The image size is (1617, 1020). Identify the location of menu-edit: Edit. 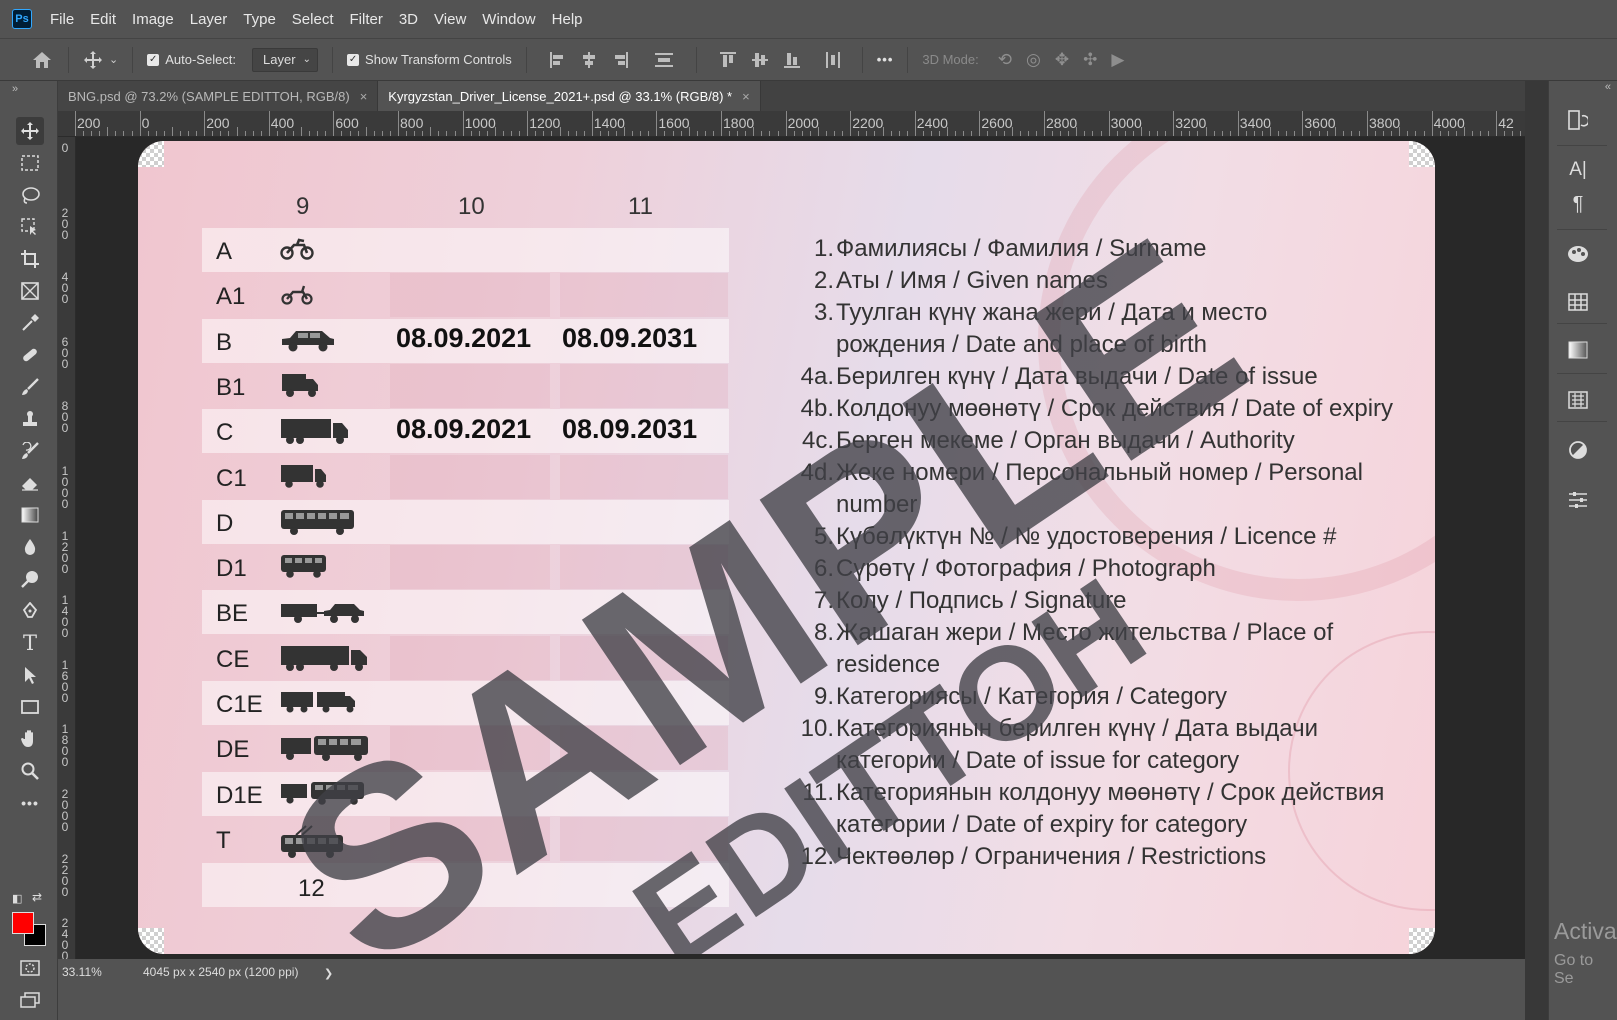
(103, 19).